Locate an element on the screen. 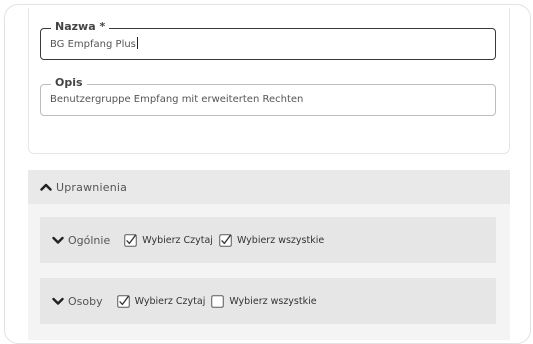 Image resolution: width=533 pixels, height=344 pixels. permissions-section-header: Uprawnienia is located at coordinates (269, 187).